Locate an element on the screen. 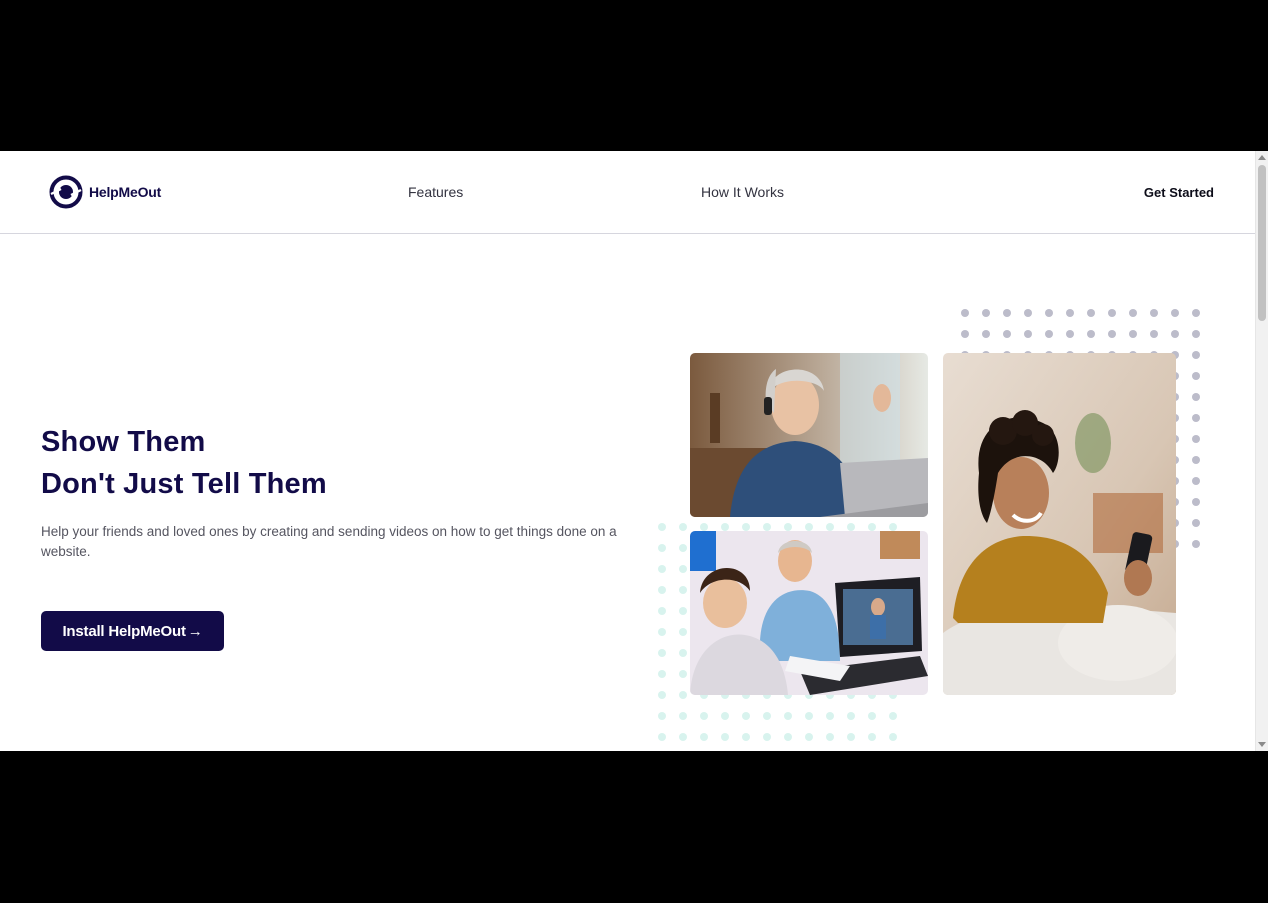 The image size is (1268, 903). logo: HelpMeOut is located at coordinates (105, 192).